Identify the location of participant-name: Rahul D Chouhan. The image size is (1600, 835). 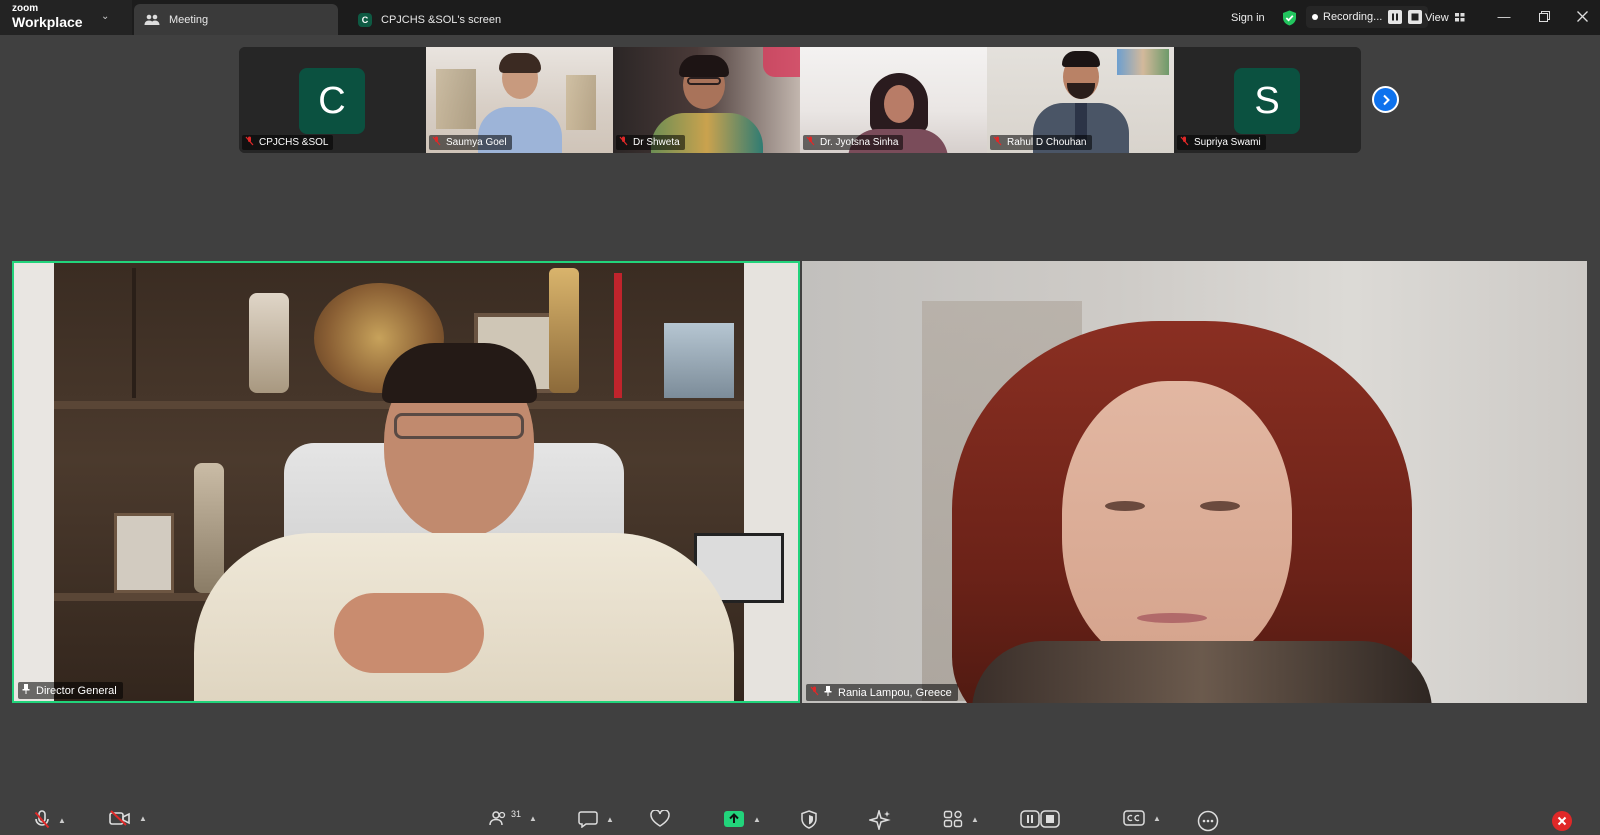
(1047, 142).